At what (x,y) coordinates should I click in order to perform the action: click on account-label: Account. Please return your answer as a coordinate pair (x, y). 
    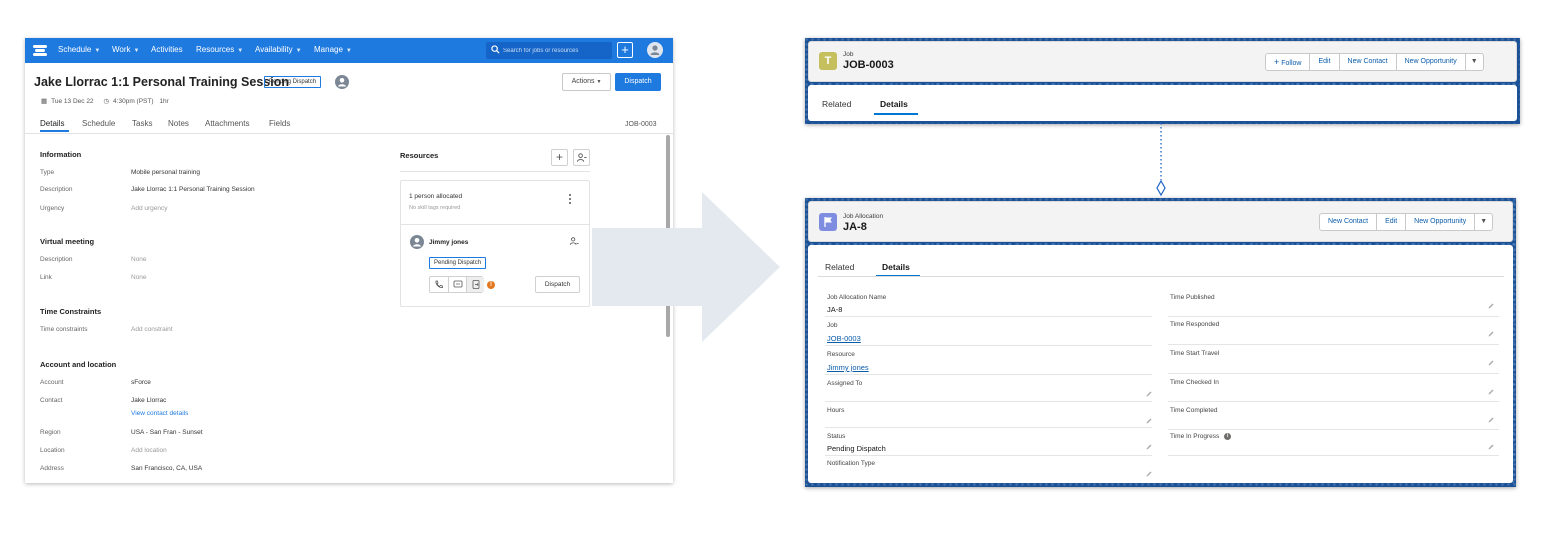
    Looking at the image, I should click on (52, 382).